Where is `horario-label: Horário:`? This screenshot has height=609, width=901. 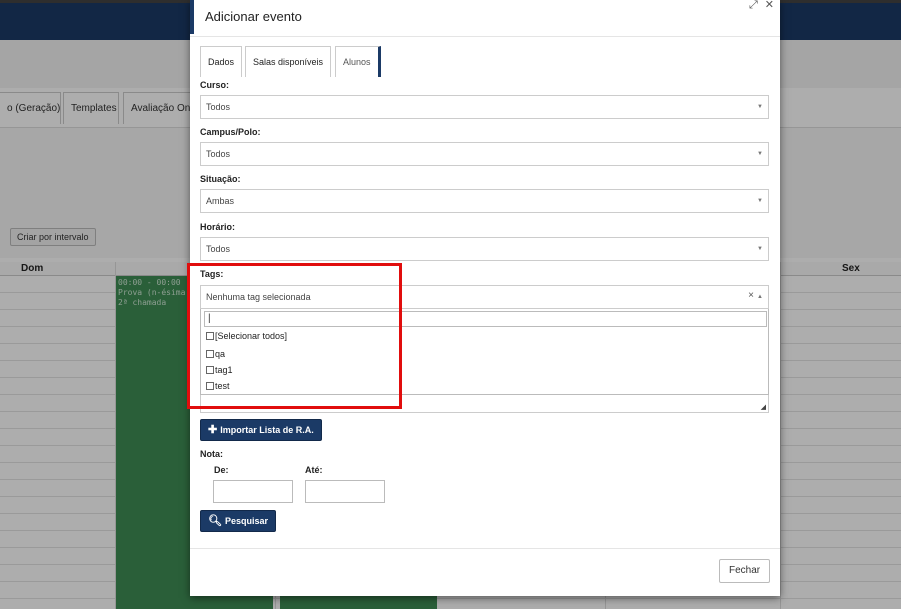 horario-label: Horário: is located at coordinates (218, 227).